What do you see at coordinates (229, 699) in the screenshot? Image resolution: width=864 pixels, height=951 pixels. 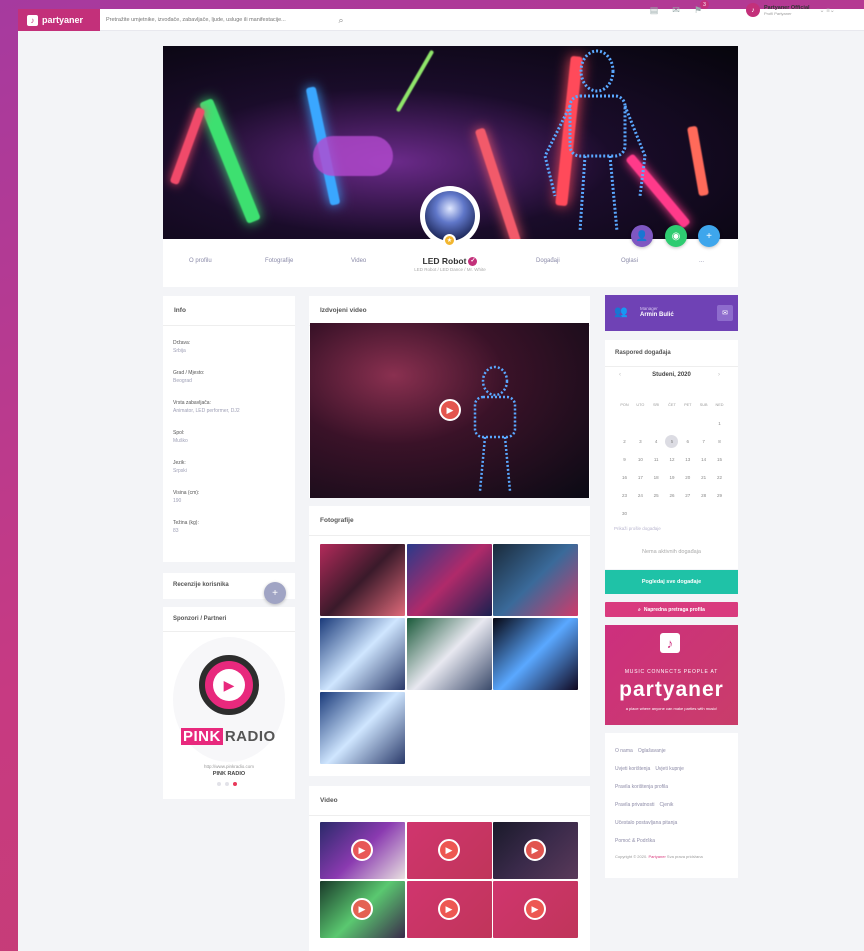 I see `sponsor-logo: ▶ PINK RADIO` at bounding box center [229, 699].